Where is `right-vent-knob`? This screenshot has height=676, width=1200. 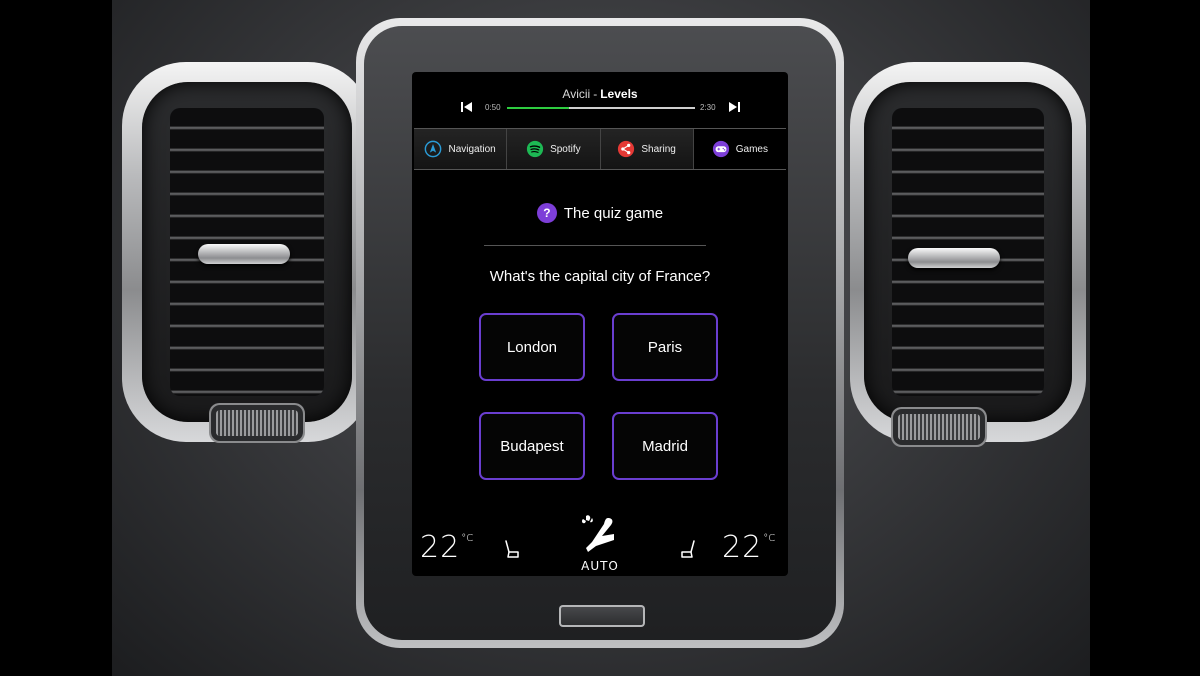
right-vent-knob is located at coordinates (954, 258).